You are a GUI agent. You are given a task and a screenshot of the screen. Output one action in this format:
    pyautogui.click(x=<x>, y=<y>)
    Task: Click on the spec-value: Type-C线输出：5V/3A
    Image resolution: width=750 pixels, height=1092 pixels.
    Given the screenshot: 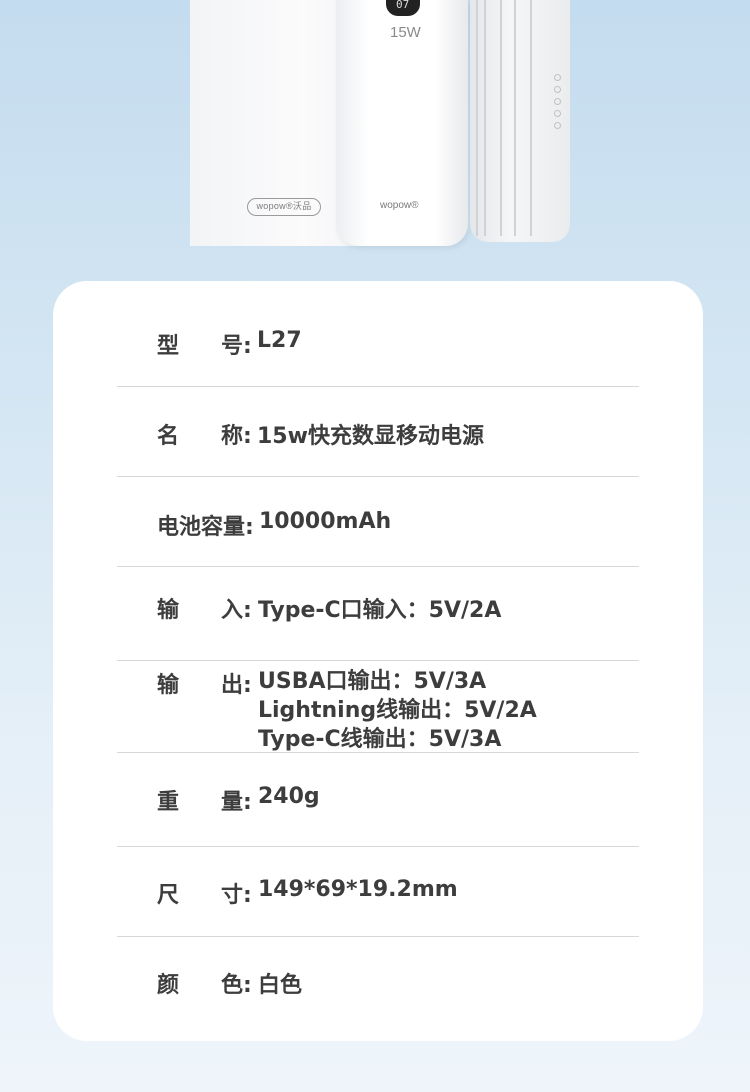 What is the action you would take?
    pyautogui.click(x=380, y=739)
    